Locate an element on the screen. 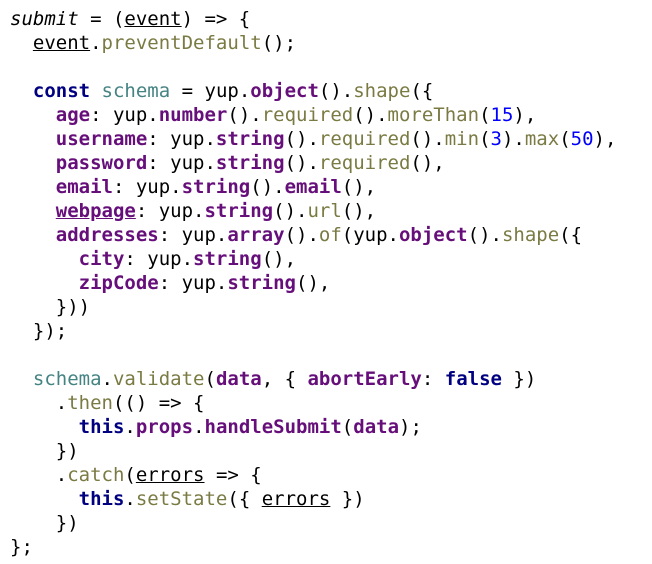 The image size is (652, 564). code-line: })) is located at coordinates (331, 307).